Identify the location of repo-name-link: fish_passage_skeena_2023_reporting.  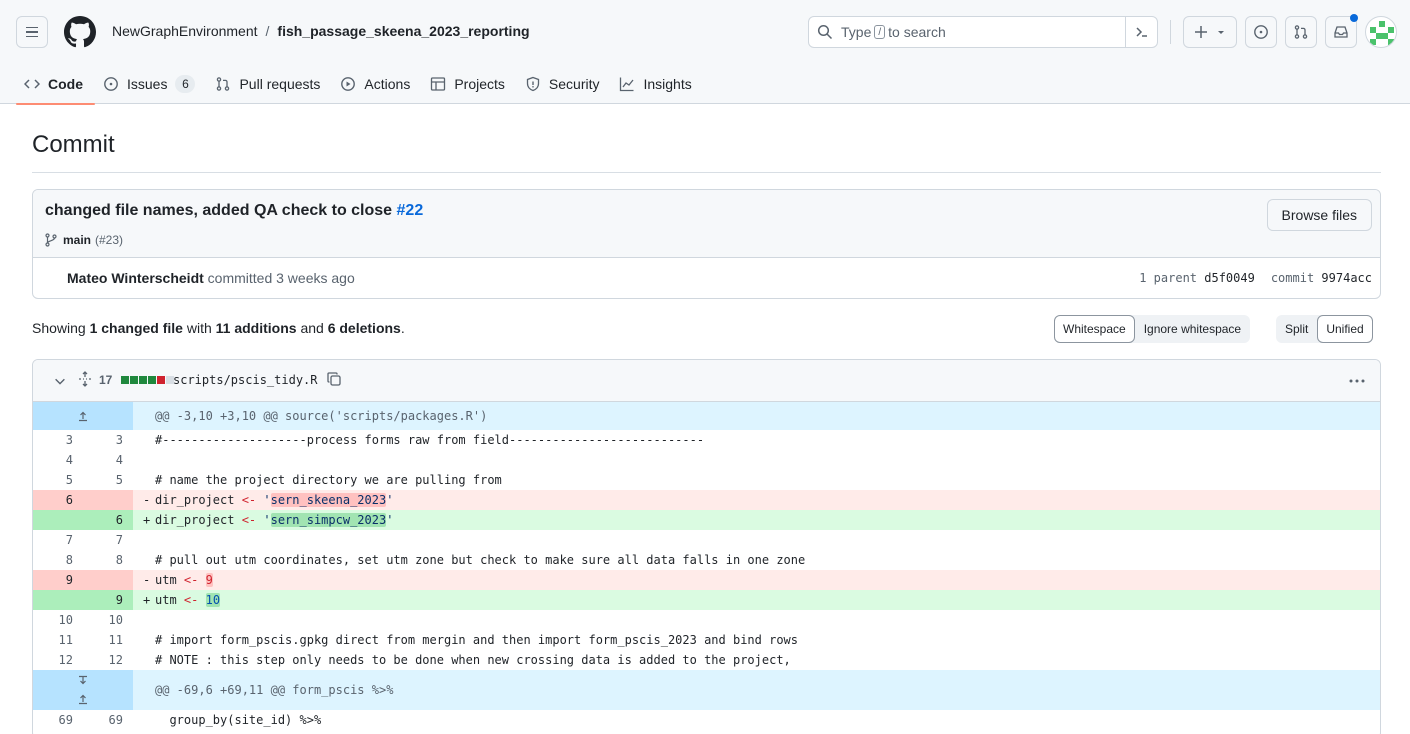
(403, 31).